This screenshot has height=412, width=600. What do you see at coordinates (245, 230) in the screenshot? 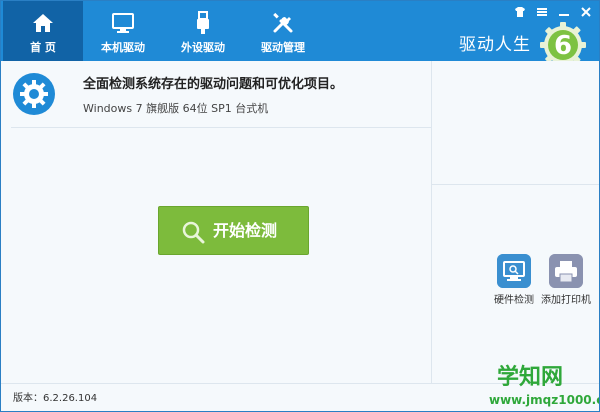
I see `start-scan-label: 开始检测` at bounding box center [245, 230].